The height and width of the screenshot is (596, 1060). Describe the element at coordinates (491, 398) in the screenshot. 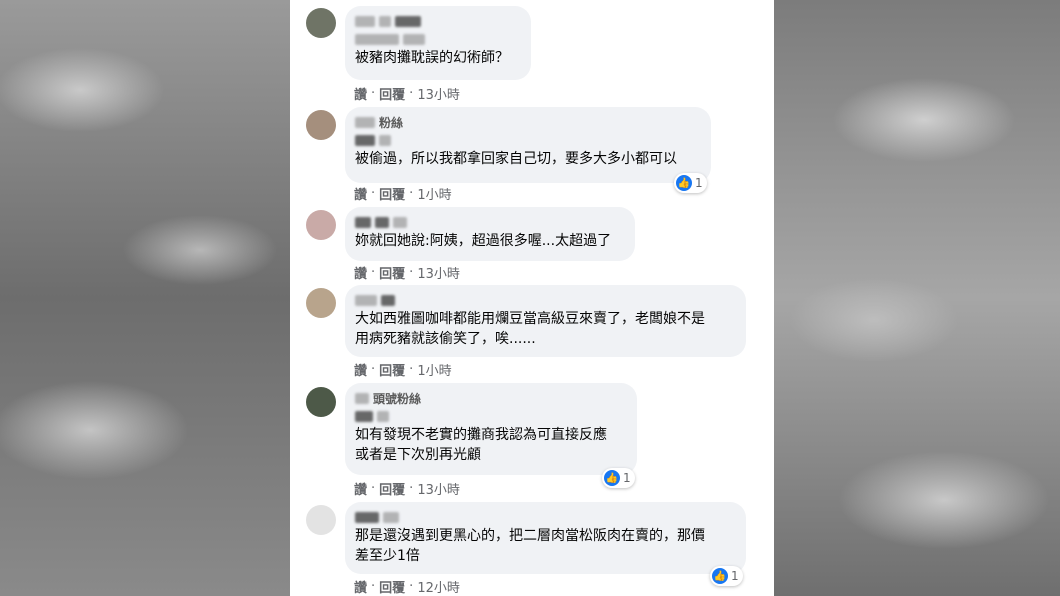

I see `fan-badge: 頭號粉絲` at that location.